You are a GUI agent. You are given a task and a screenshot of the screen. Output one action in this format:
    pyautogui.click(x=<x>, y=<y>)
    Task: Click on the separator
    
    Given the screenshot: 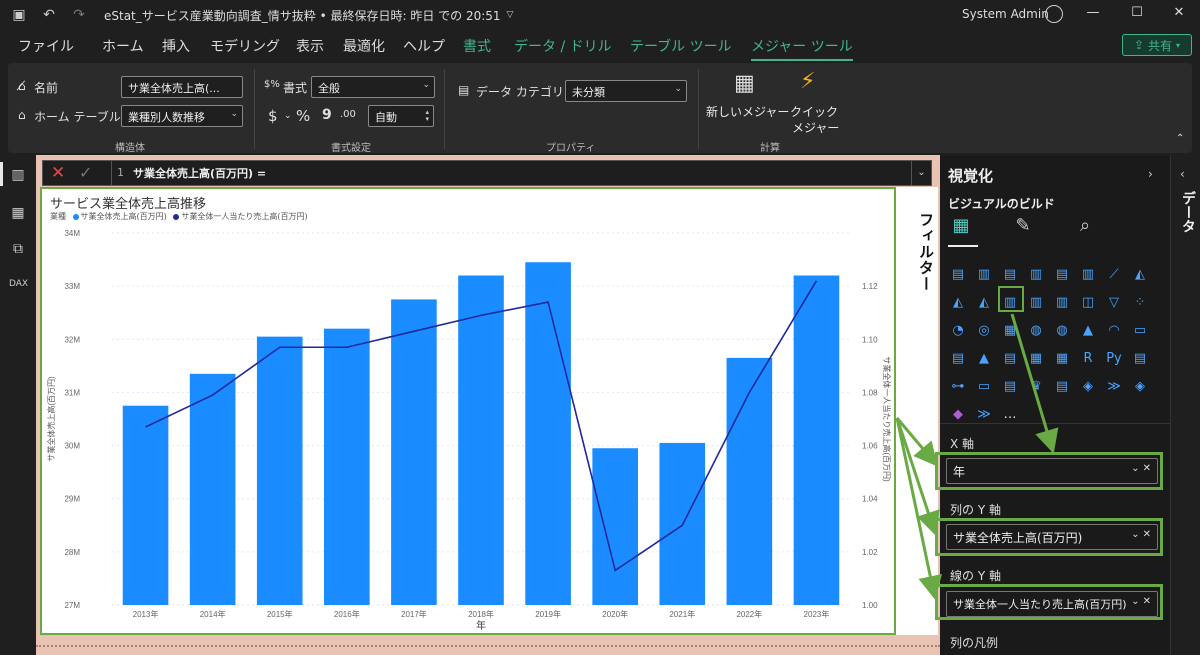 What is the action you would take?
    pyautogui.click(x=111, y=173)
    